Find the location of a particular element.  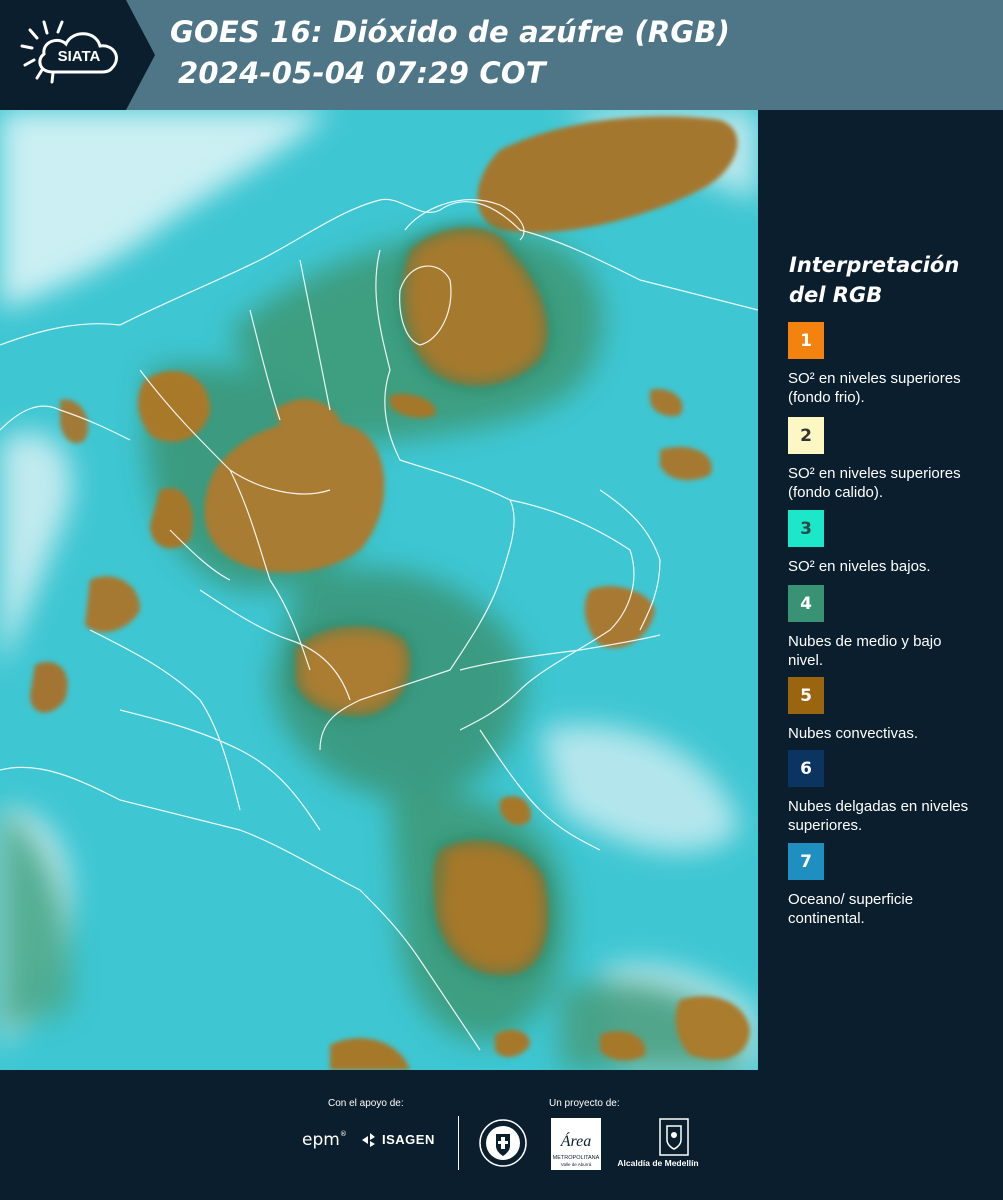

siata-logo: SIATA is located at coordinates (79, 55).